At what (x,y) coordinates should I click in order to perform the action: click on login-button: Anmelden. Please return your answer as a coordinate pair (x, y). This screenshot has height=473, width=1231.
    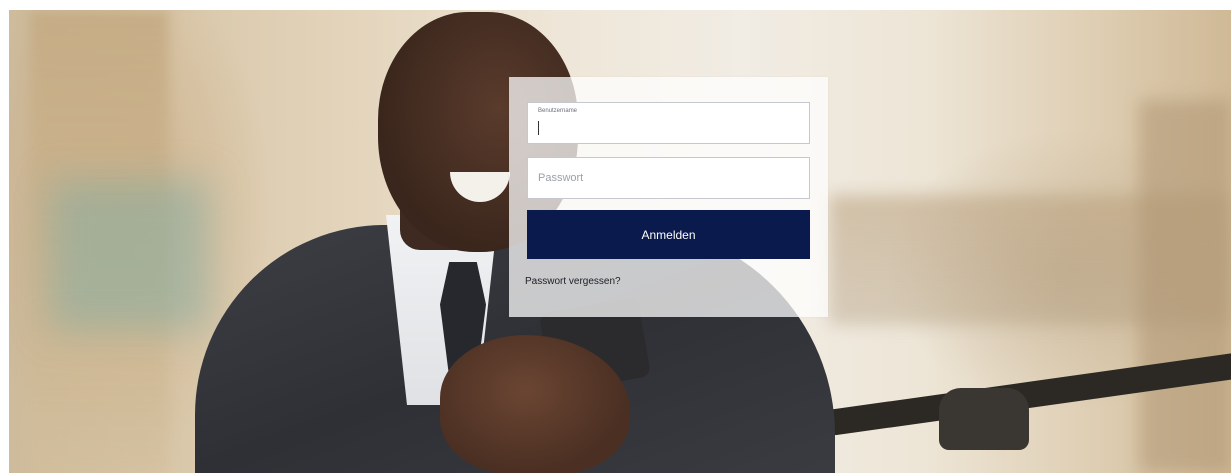
    Looking at the image, I should click on (668, 234).